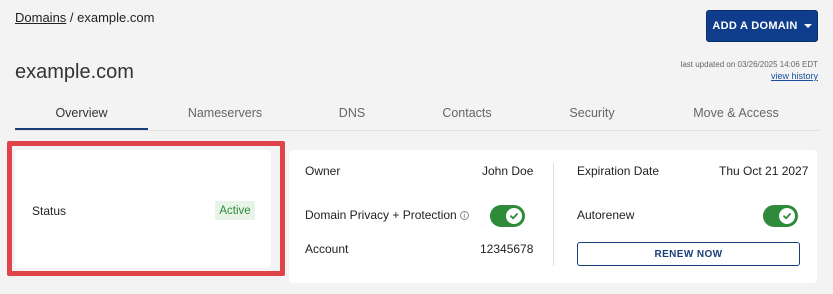 Image resolution: width=833 pixels, height=294 pixels. I want to click on last-updated-text: last updated on 03/26/2025 14:06 EDT, so click(749, 64).